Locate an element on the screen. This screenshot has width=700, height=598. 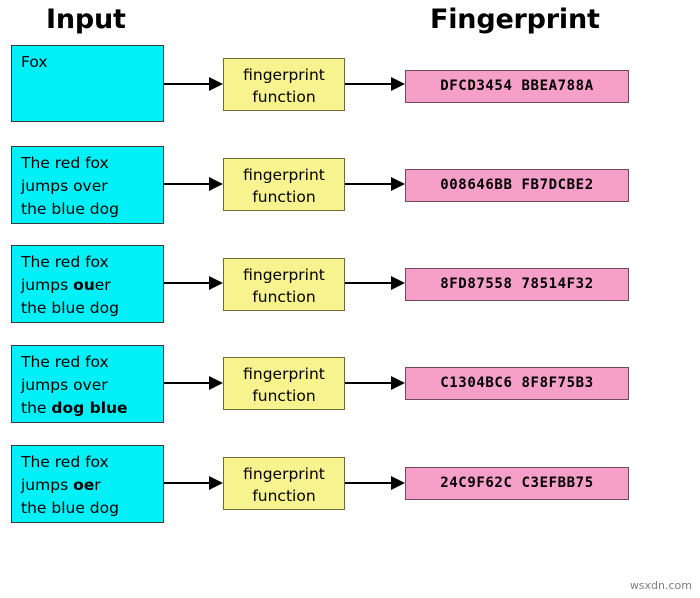
input-text-segment: r is located at coordinates (97, 485).